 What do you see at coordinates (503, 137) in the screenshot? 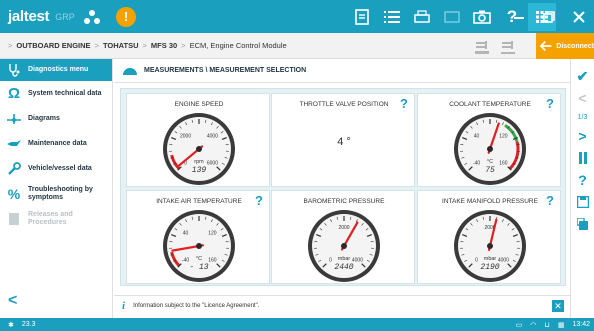
I see `gauge-tick-label: 120` at bounding box center [503, 137].